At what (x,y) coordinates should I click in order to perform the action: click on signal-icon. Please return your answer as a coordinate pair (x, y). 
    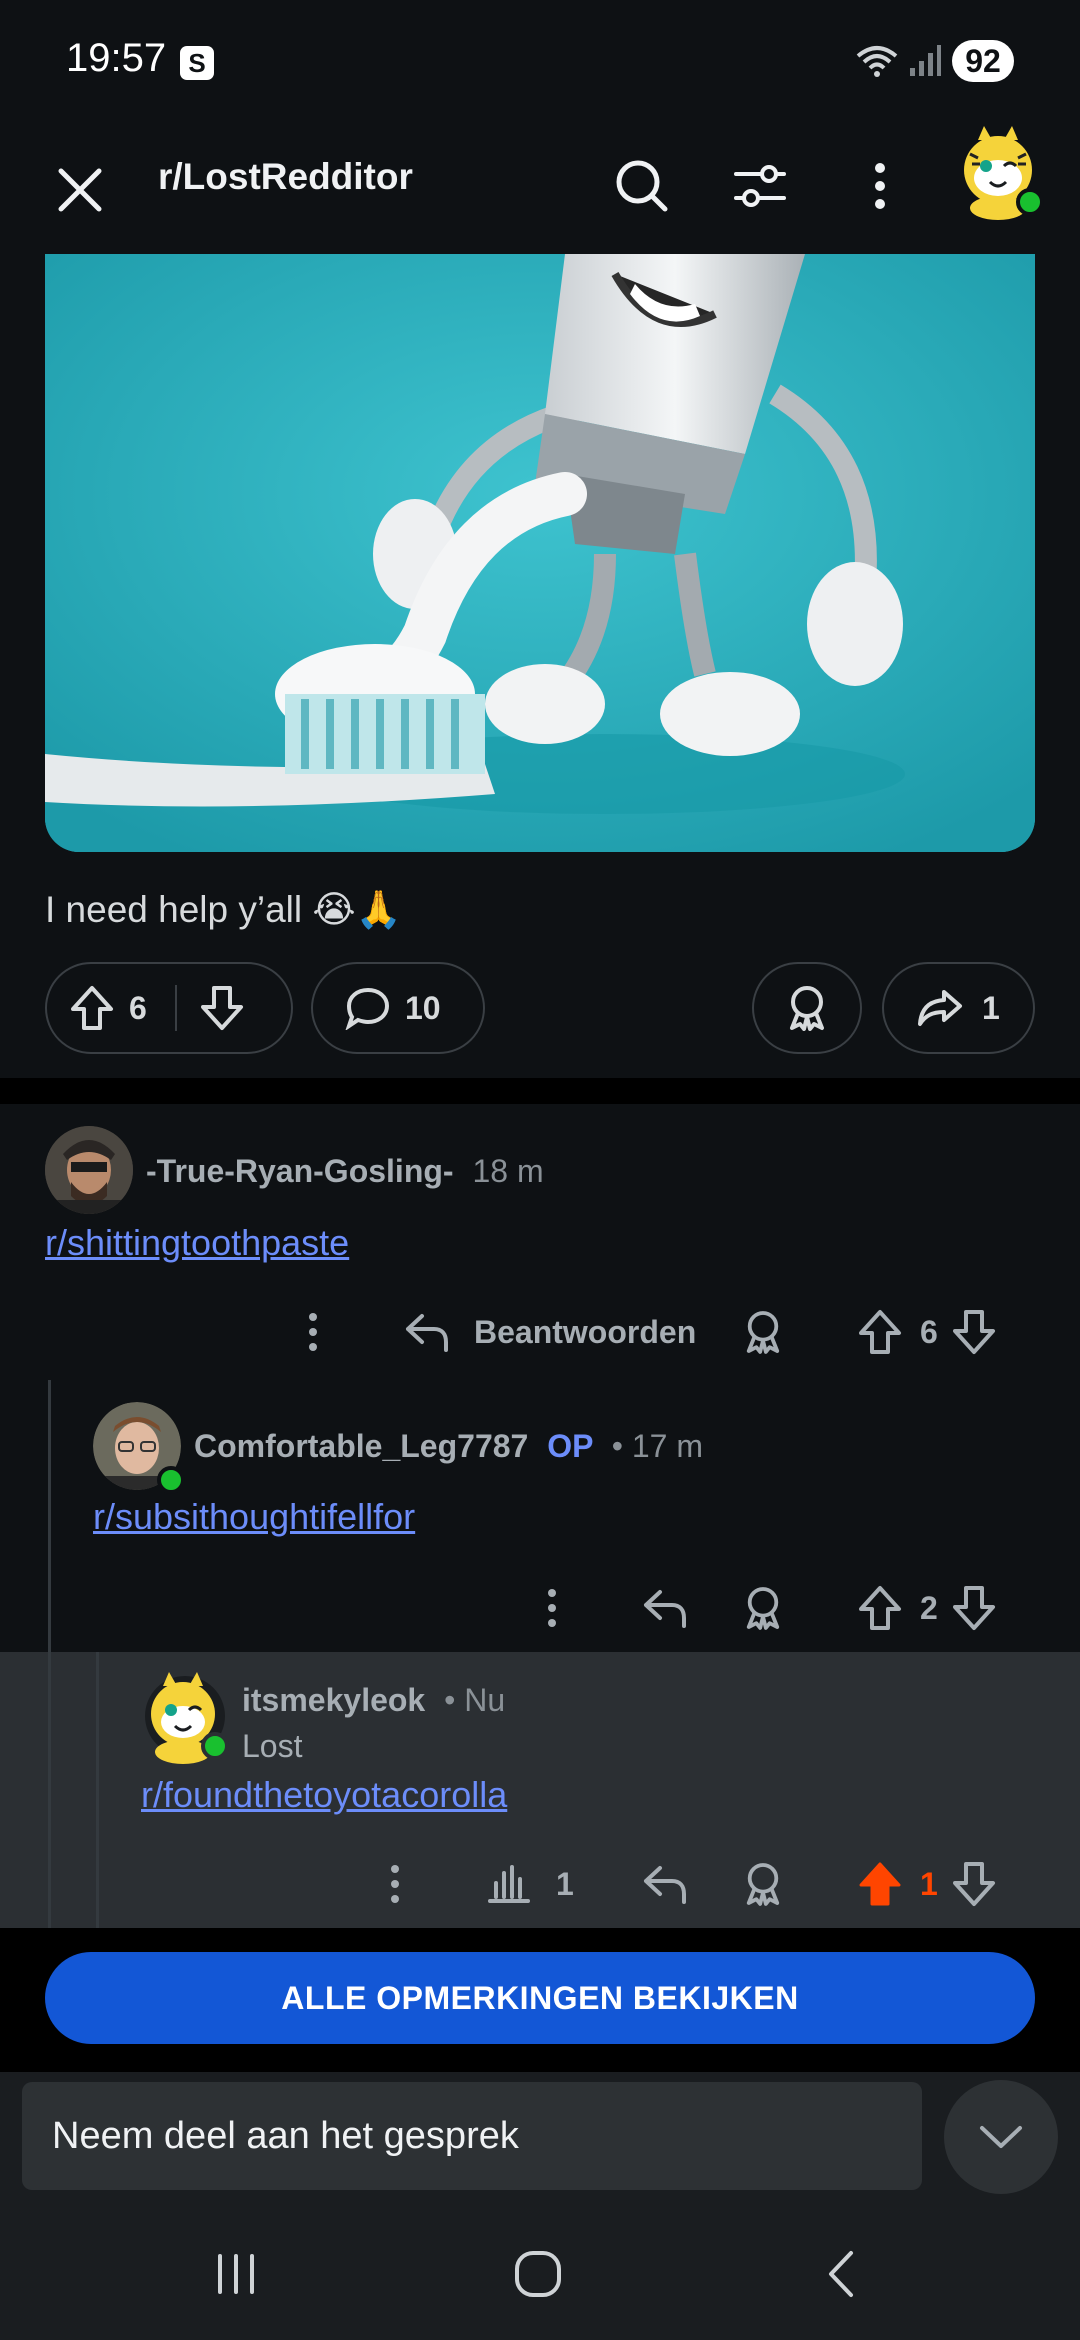
    Looking at the image, I should click on (925, 60).